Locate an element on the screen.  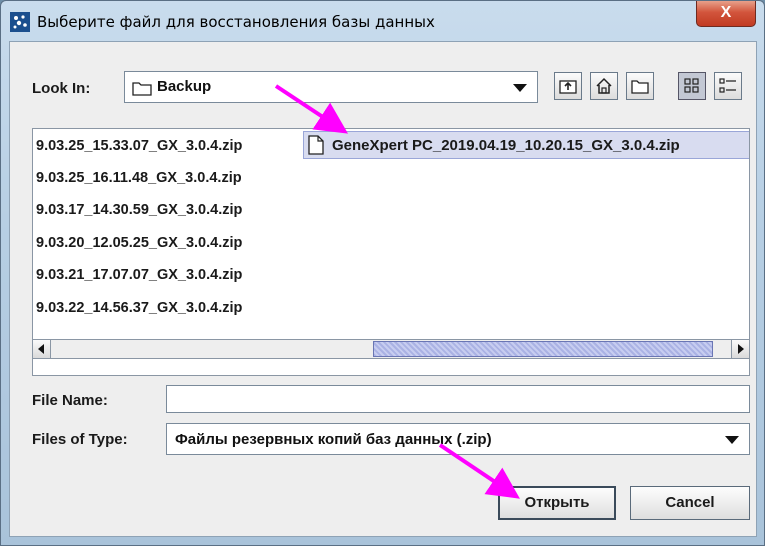
look-in-combo: Backup is located at coordinates (331, 87).